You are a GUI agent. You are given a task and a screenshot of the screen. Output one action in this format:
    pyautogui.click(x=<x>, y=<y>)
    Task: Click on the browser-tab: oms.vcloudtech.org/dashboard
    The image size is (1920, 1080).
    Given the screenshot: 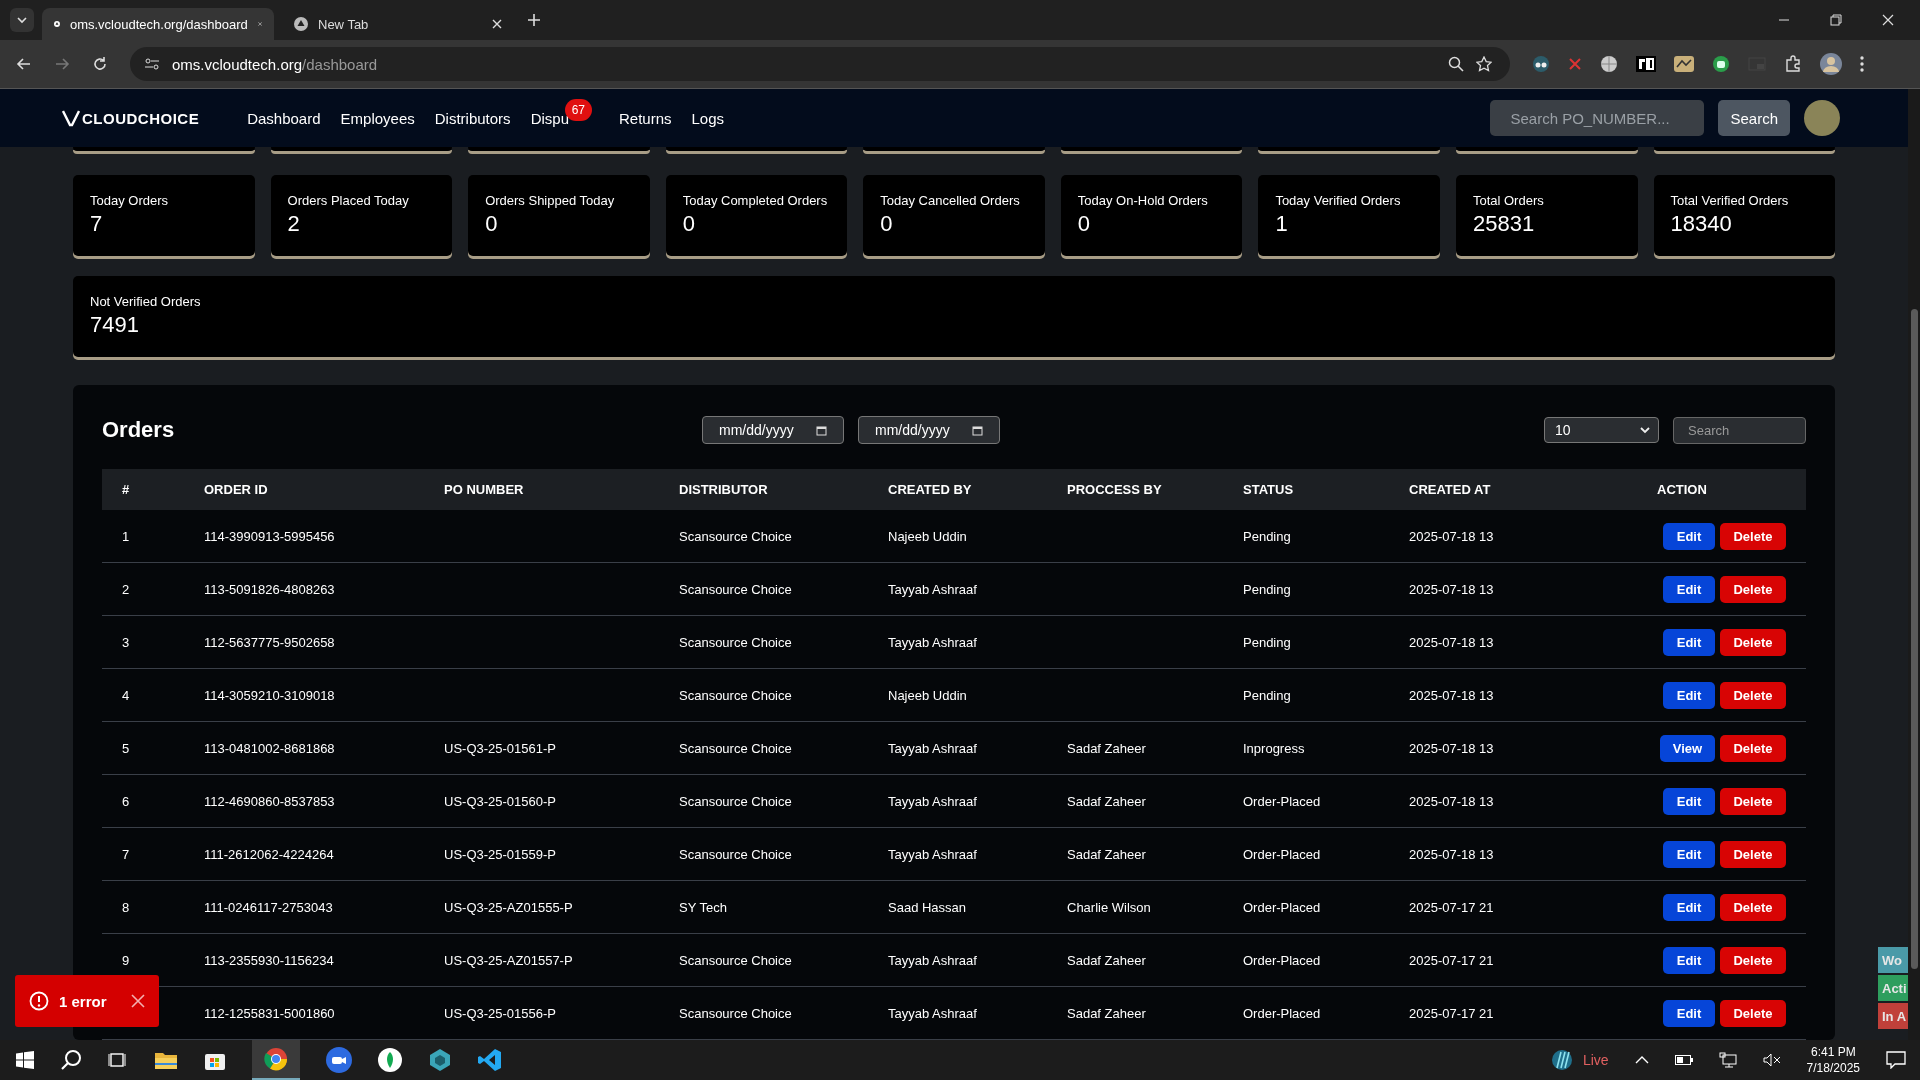 What is the action you would take?
    pyautogui.click(x=158, y=24)
    